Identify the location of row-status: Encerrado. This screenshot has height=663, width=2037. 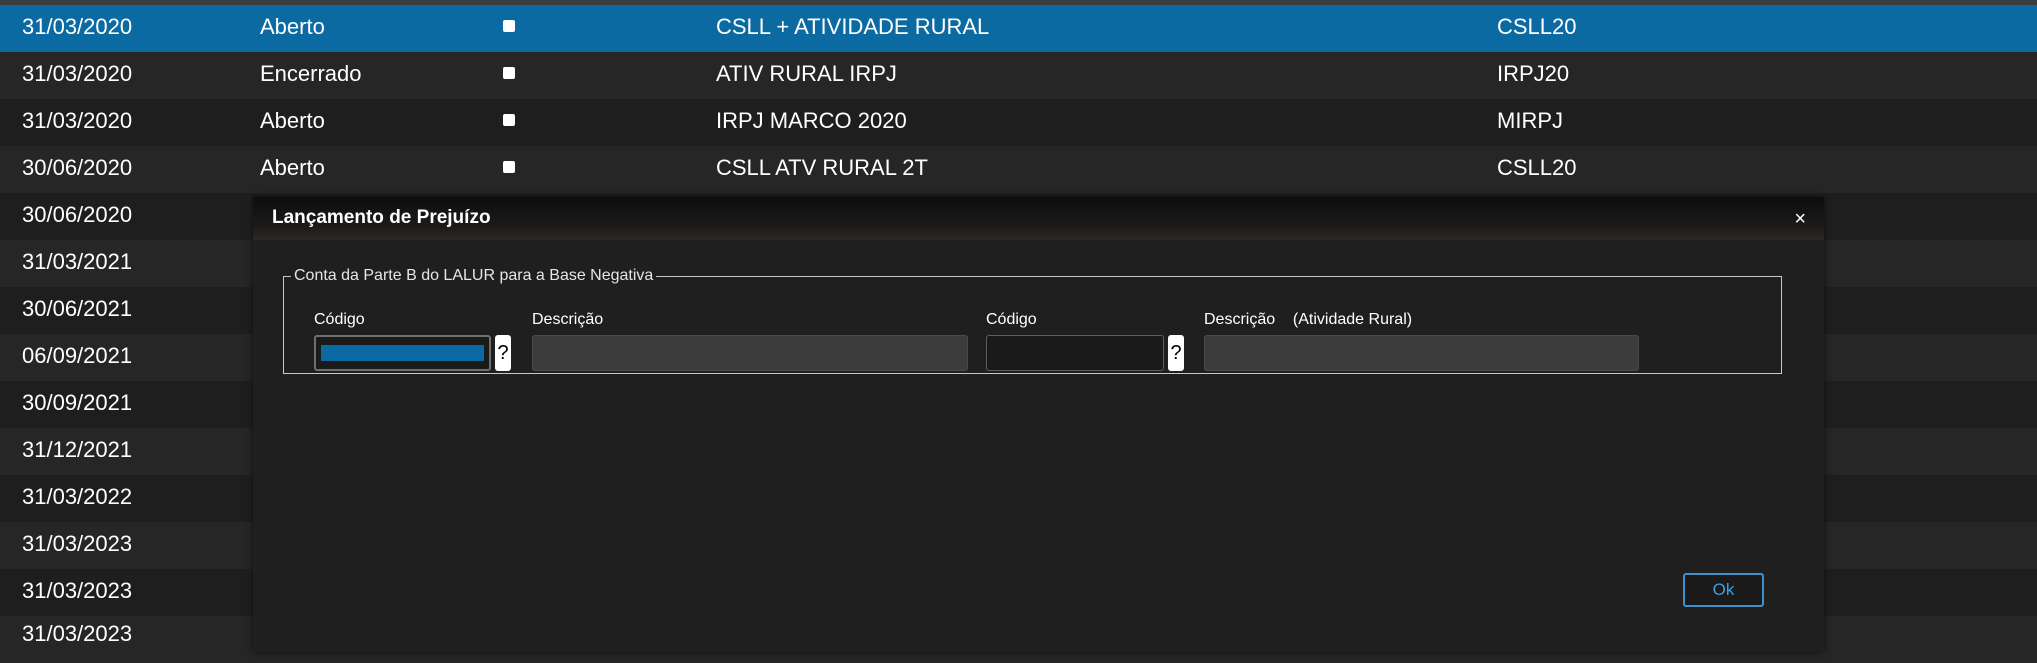
(311, 73).